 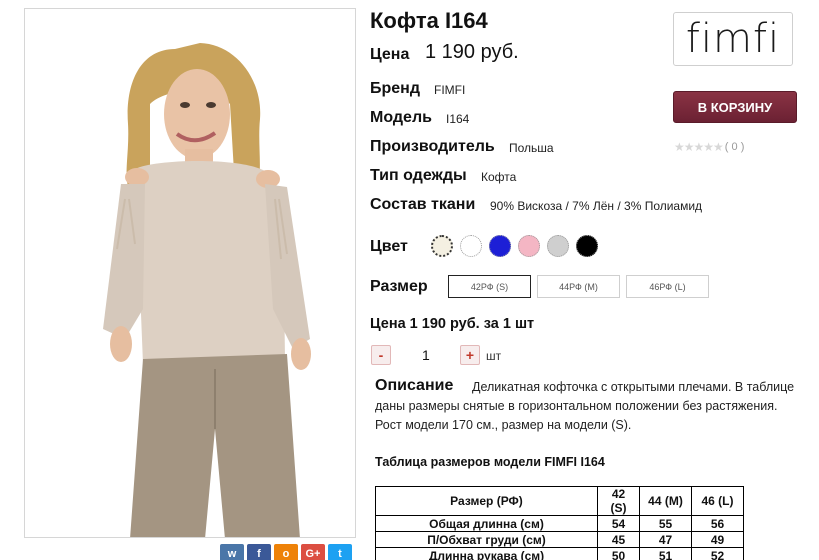 I want to click on table-cell: 45, so click(x=618, y=539).